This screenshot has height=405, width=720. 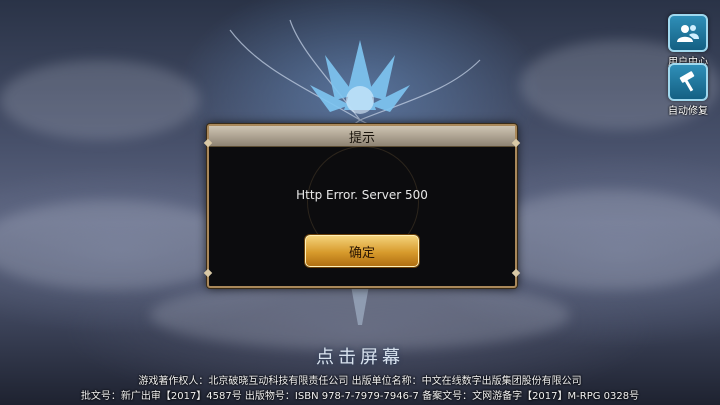 What do you see at coordinates (688, 33) in the screenshot?
I see `users-icon` at bounding box center [688, 33].